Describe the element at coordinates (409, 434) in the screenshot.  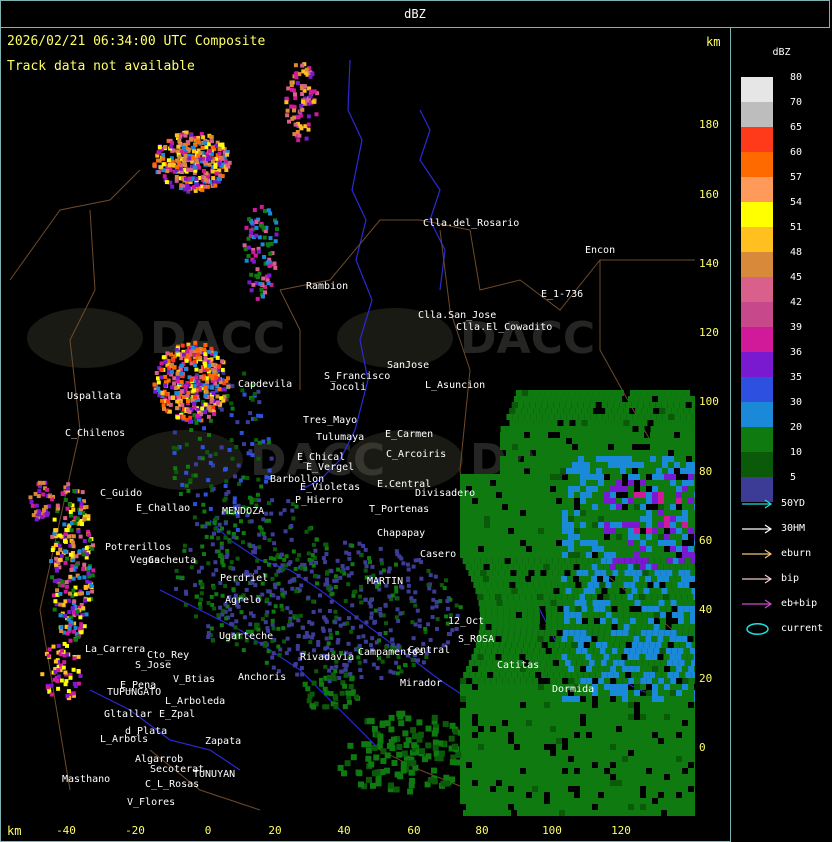
I see `place-label: E_Carmen` at that location.